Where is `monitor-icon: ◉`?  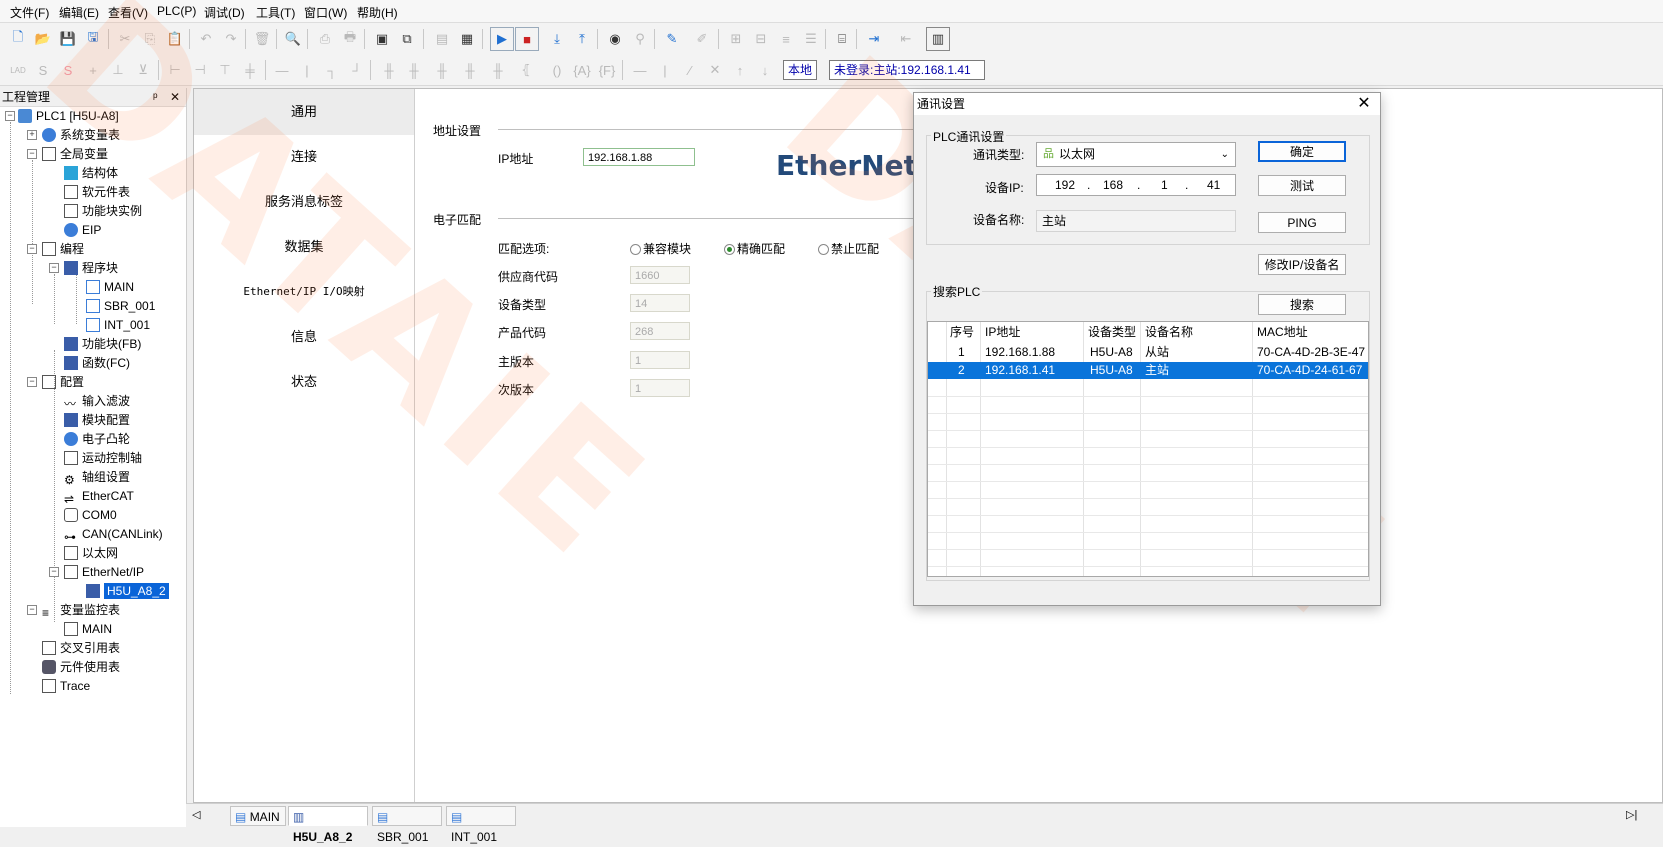 monitor-icon: ◉ is located at coordinates (615, 39).